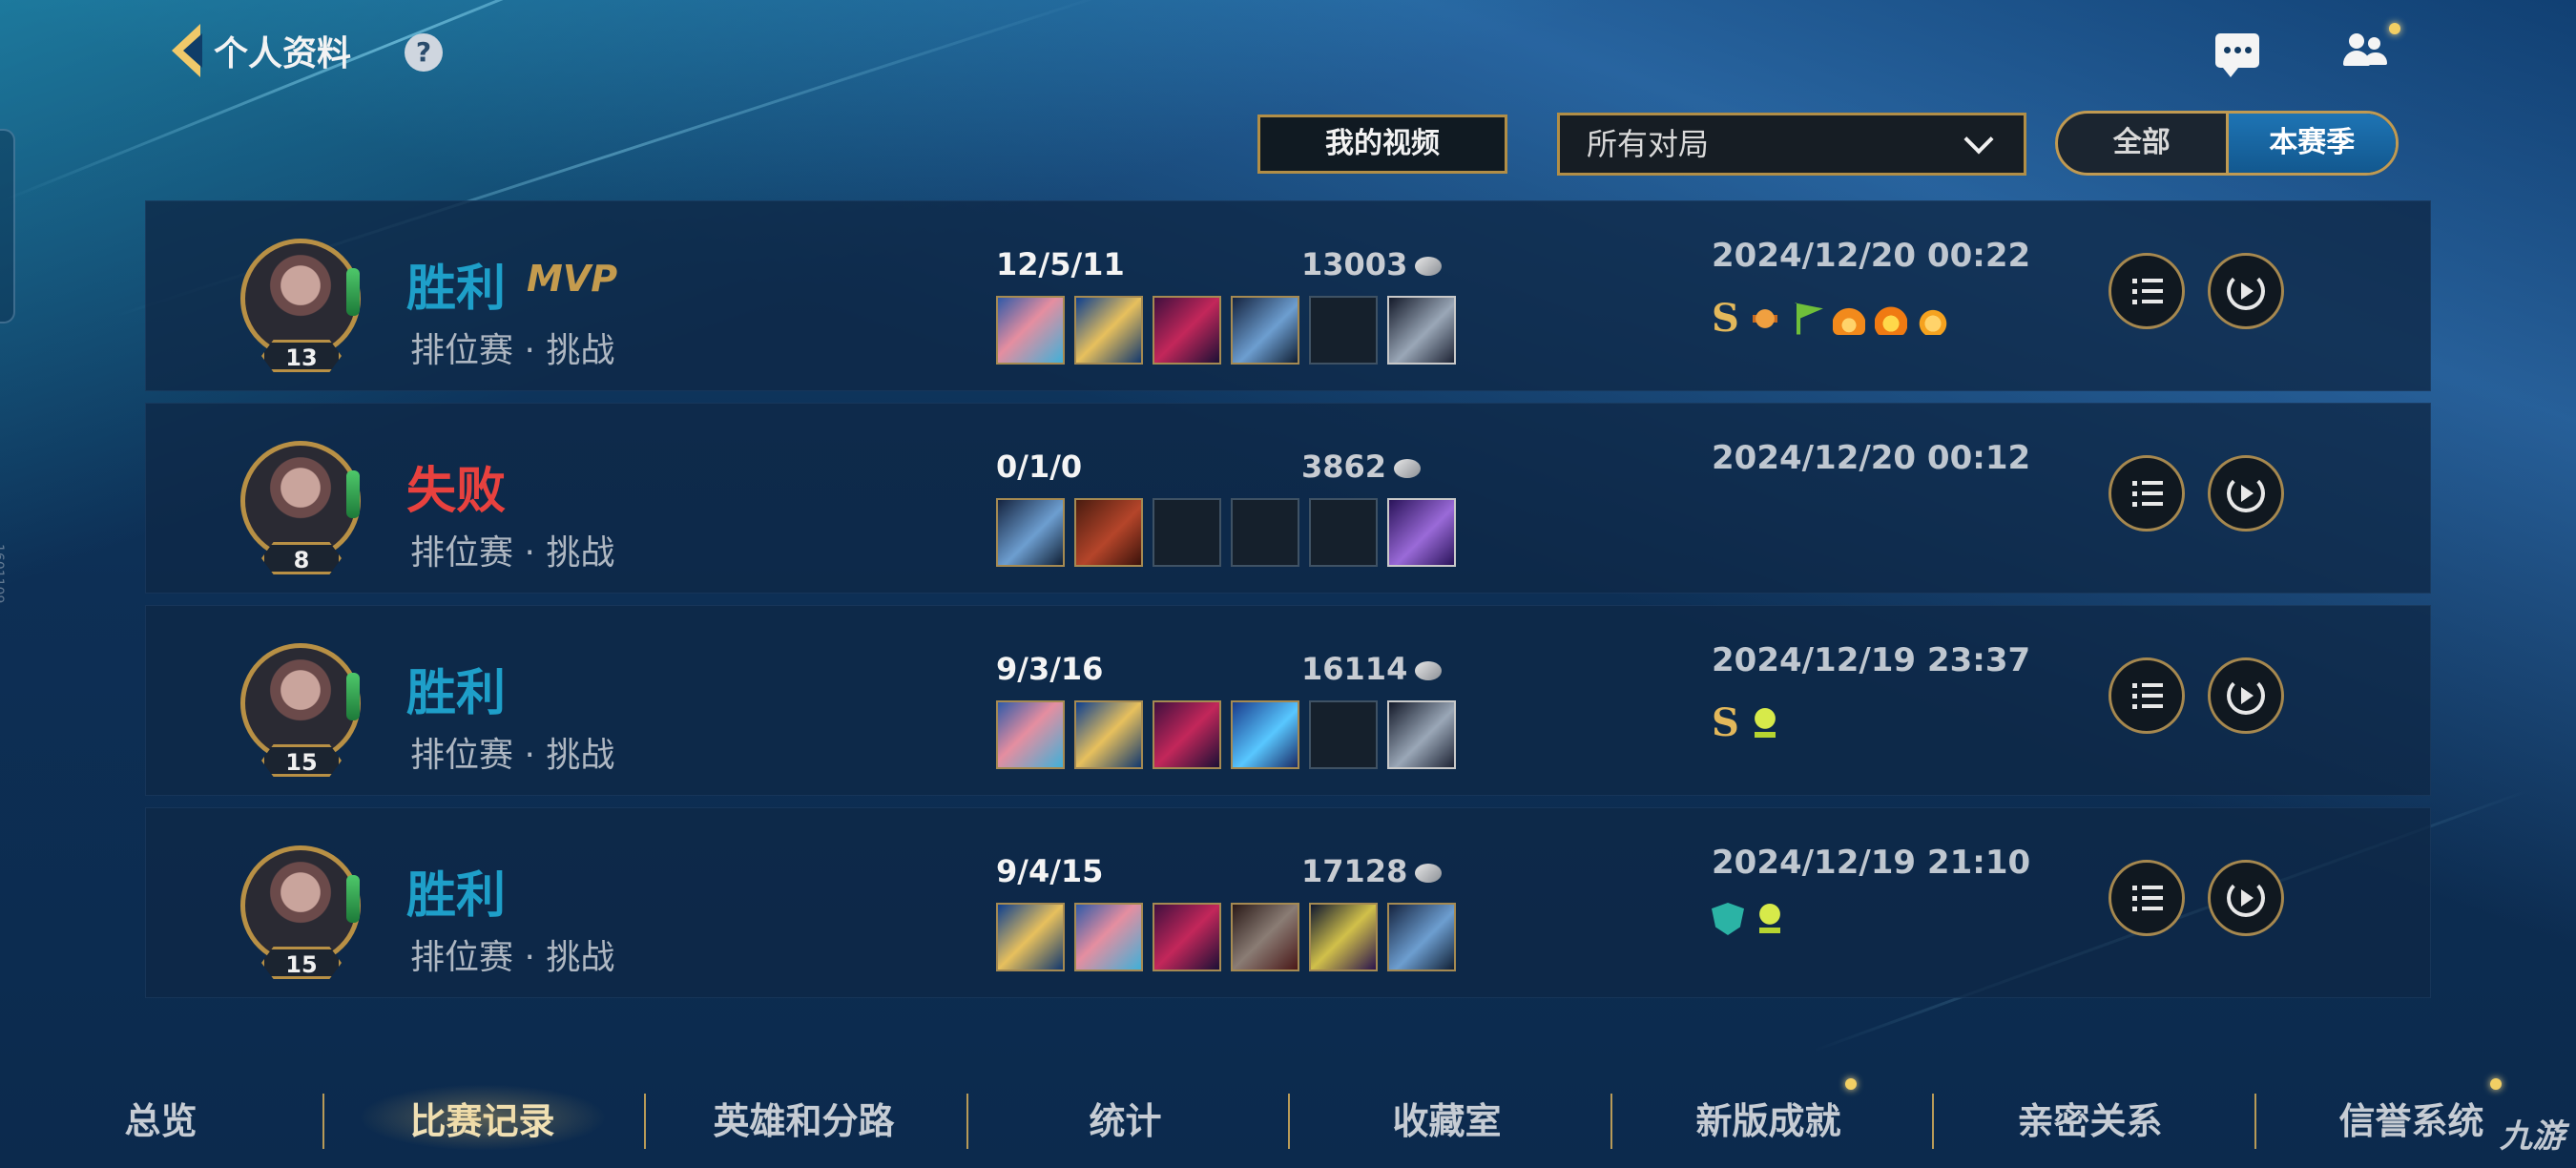  I want to click on gold-earned: 17128, so click(1372, 871).